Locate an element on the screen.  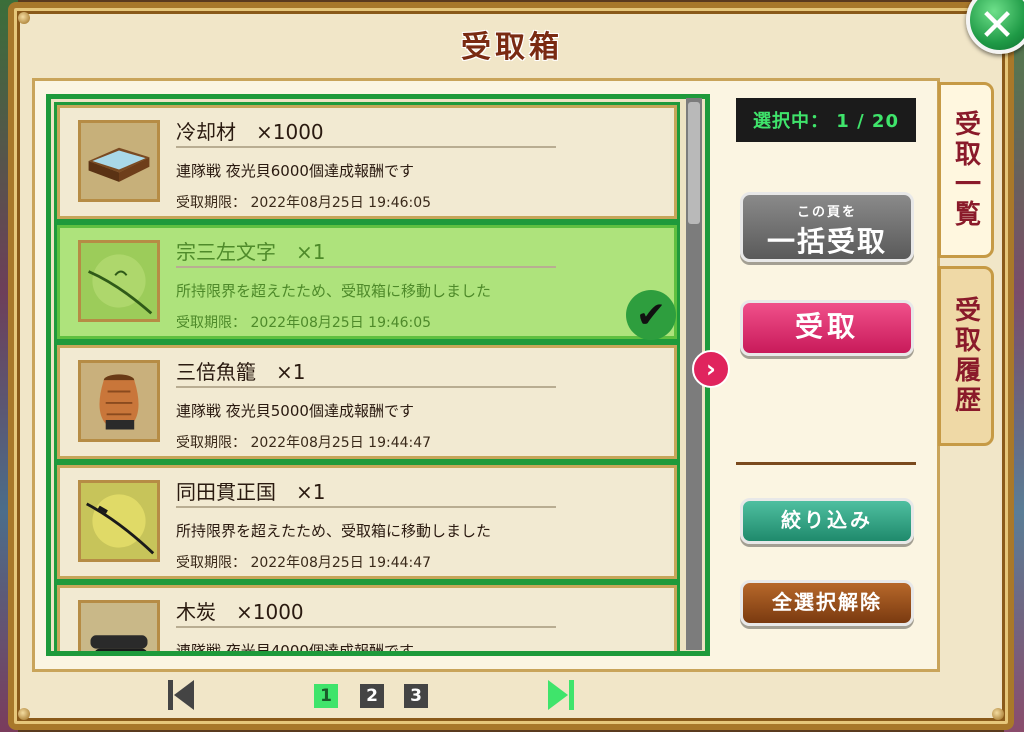
check-icon: ✔ is located at coordinates (651, 315).